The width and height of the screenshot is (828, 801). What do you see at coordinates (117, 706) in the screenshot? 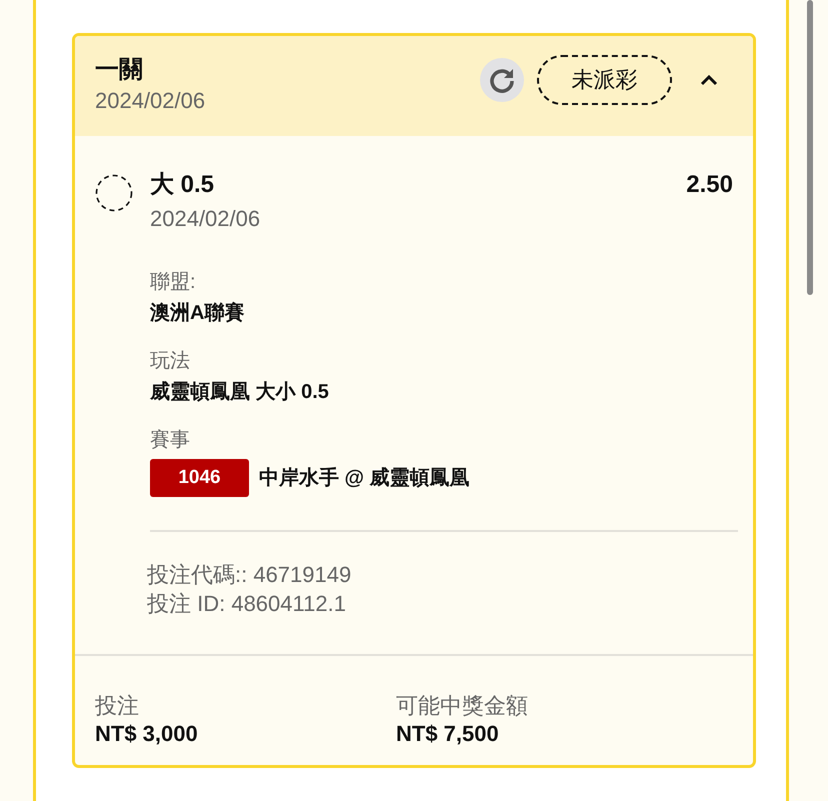
I see `total-label: 投注` at bounding box center [117, 706].